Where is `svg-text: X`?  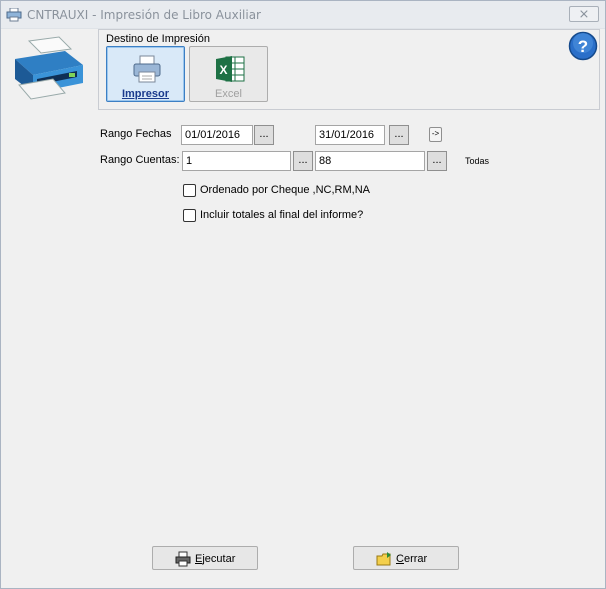
svg-text: X is located at coordinates (224, 70).